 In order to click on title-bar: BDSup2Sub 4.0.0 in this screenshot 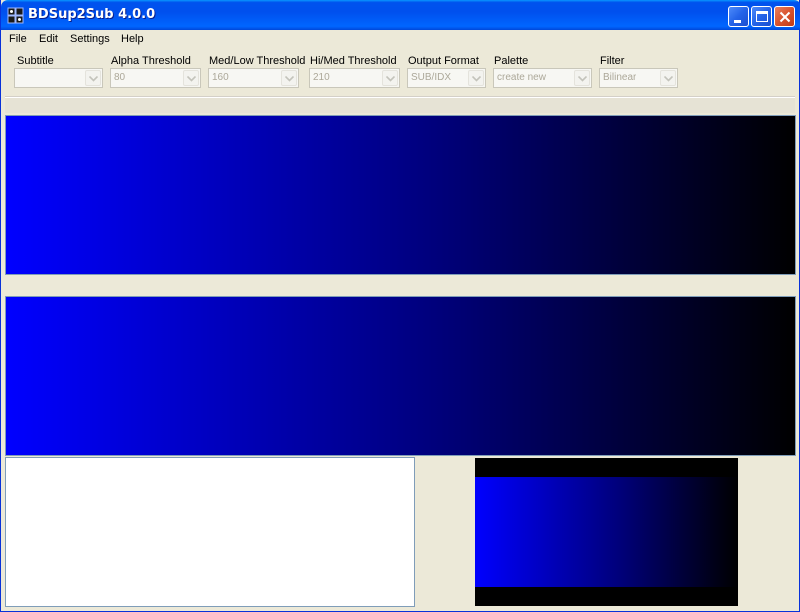, I will do `click(400, 15)`.